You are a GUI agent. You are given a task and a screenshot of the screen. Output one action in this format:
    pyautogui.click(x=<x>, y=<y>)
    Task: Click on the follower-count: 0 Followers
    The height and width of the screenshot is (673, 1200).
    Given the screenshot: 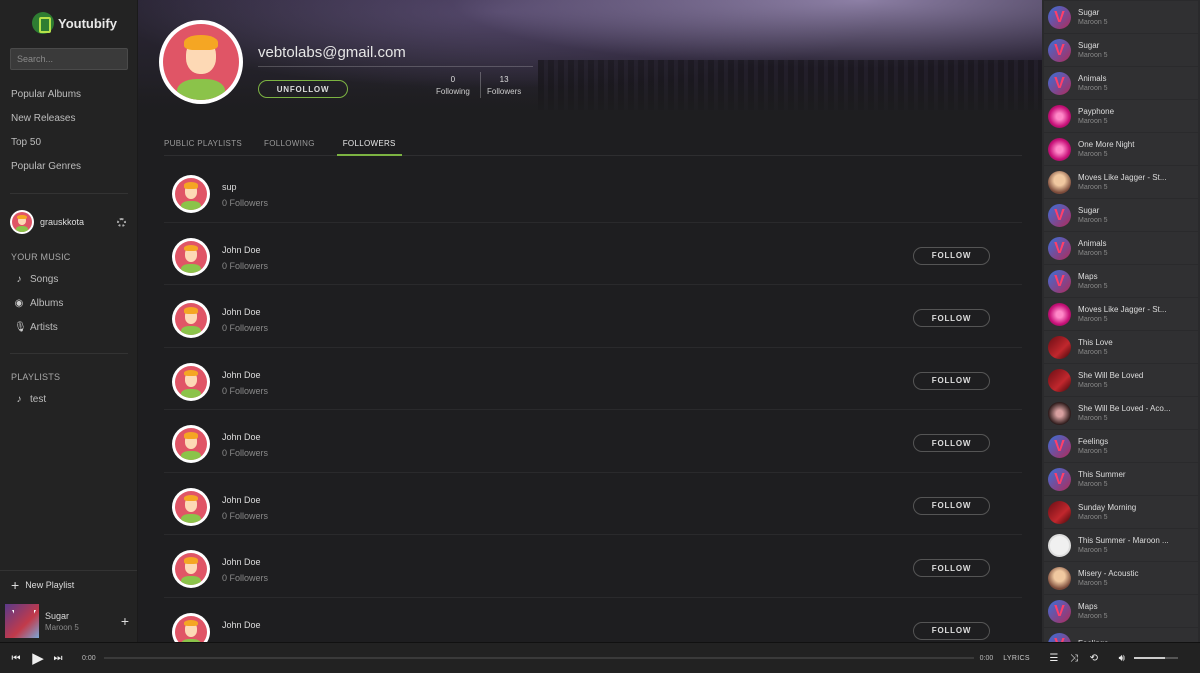 What is the action you would take?
    pyautogui.click(x=245, y=578)
    